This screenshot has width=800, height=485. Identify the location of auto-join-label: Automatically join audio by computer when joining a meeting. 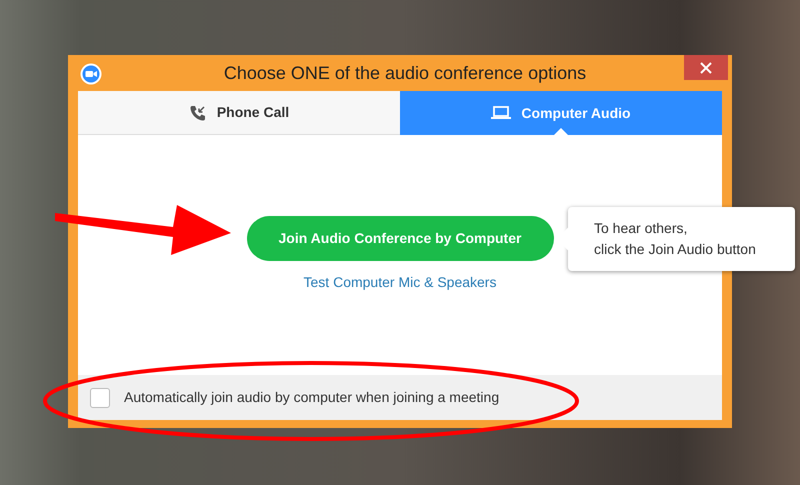
(312, 397).